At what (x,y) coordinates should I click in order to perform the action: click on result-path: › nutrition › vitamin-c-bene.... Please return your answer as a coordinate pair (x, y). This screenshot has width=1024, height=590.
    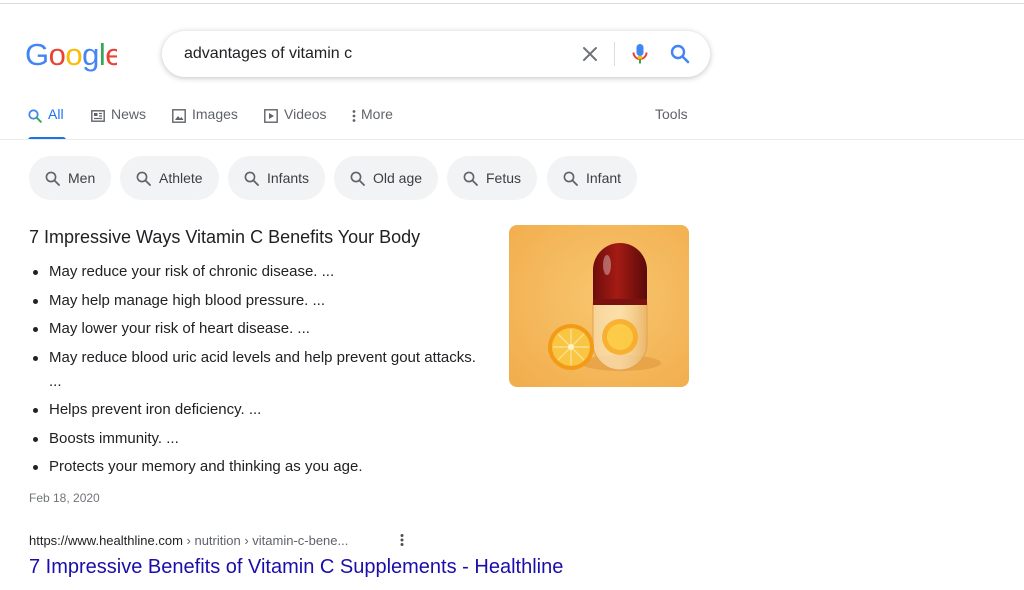
    Looking at the image, I should click on (265, 540).